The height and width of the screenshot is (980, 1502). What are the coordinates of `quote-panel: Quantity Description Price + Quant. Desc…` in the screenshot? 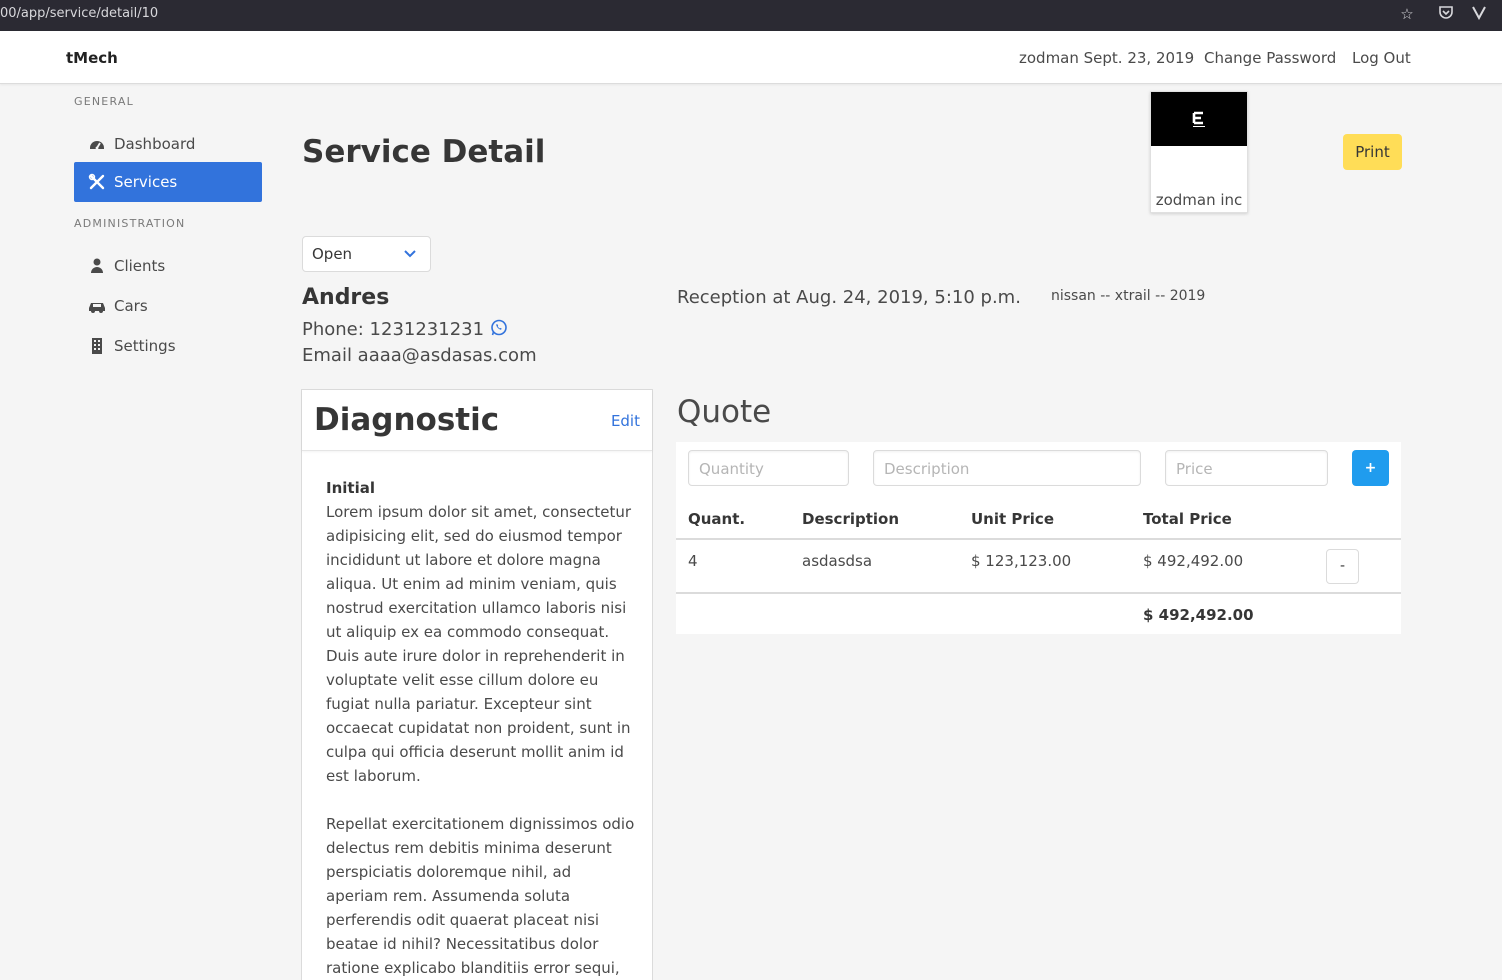 It's located at (1038, 538).